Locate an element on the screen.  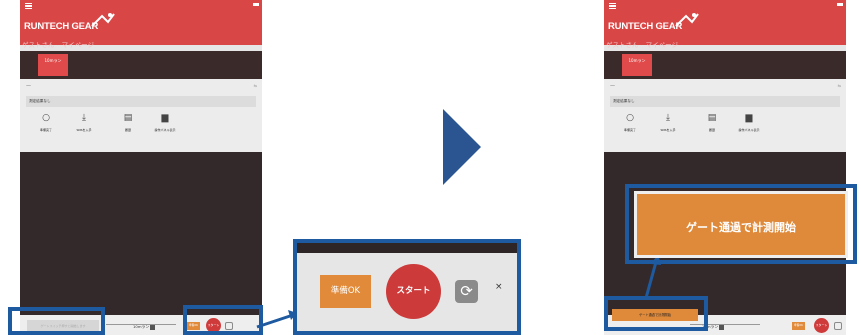
zoom-callout: 準備OK スタート ⟳ × is located at coordinates (407, 287).